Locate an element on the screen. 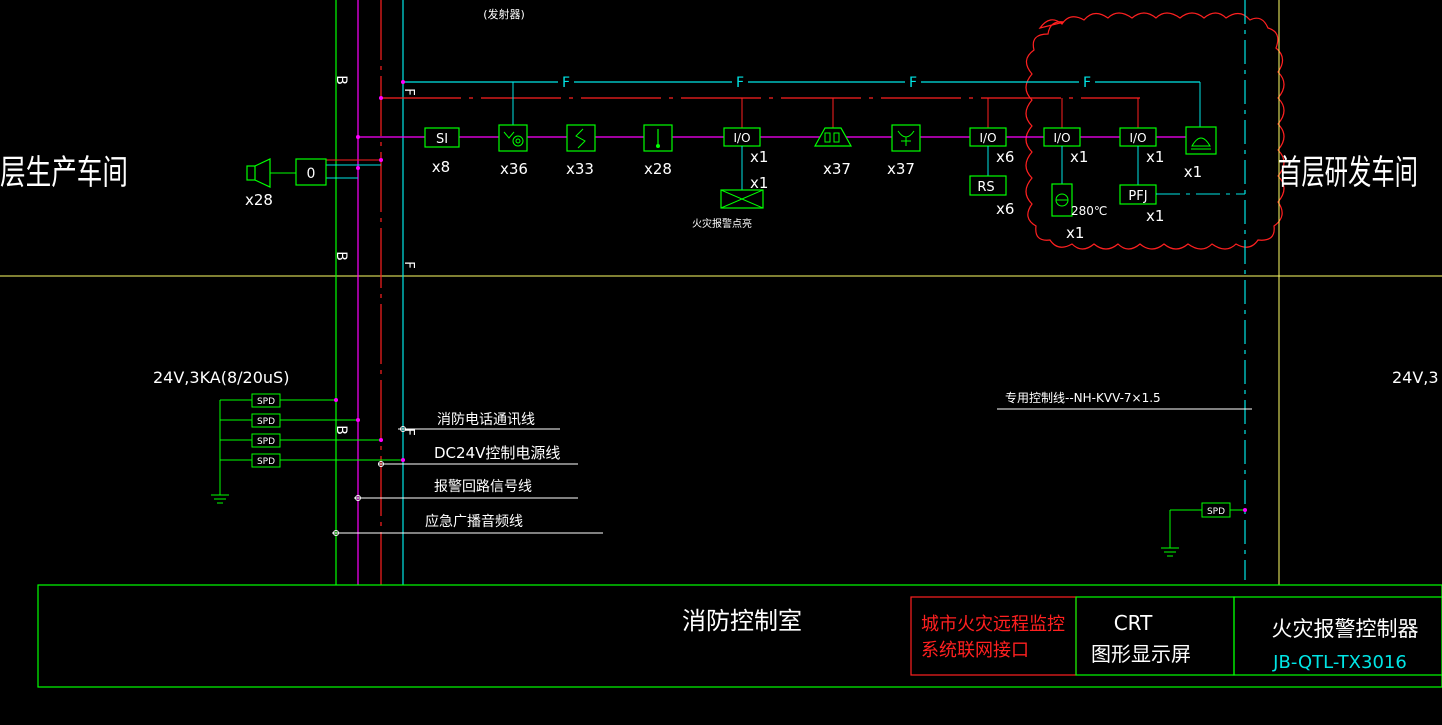 Image resolution: width=1442 pixels, height=725 pixels. smoke-detector-symbol: SI is located at coordinates (442, 137).